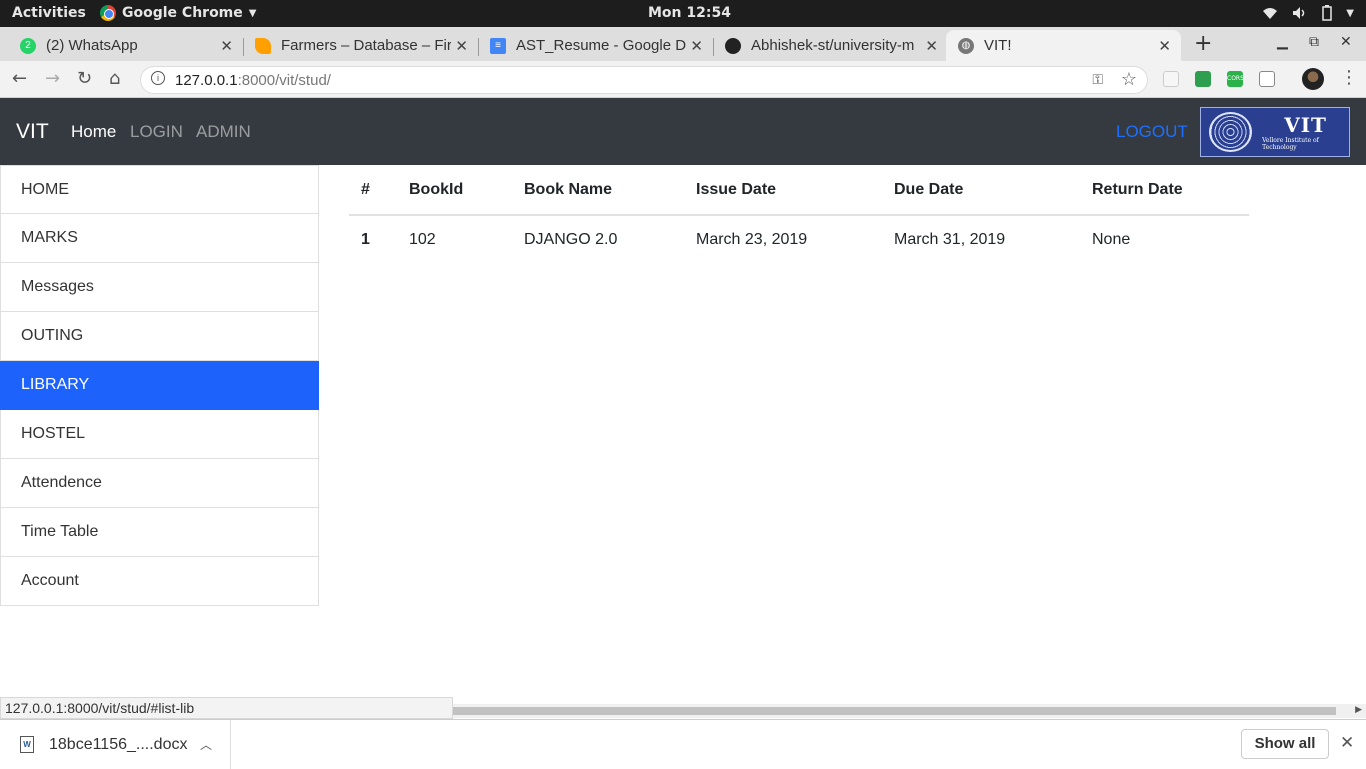  What do you see at coordinates (32, 132) in the screenshot?
I see `brand-link: VIT` at bounding box center [32, 132].